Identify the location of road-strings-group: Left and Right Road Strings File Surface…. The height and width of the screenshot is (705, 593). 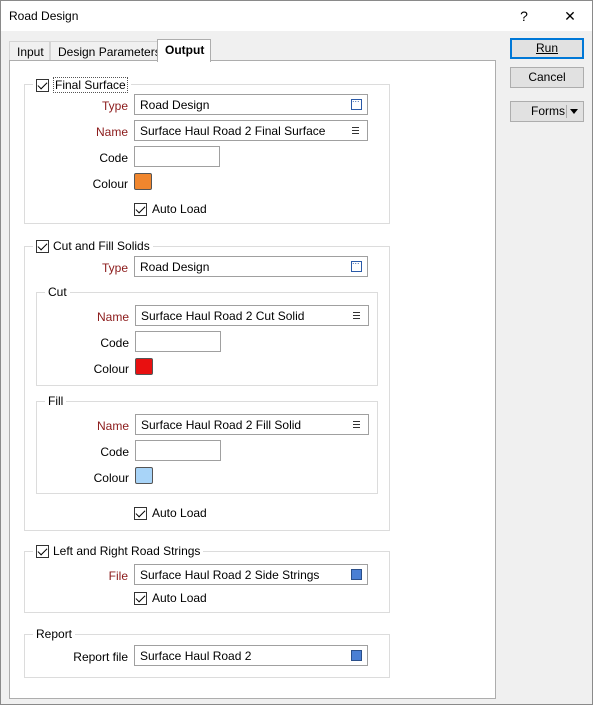
(207, 578).